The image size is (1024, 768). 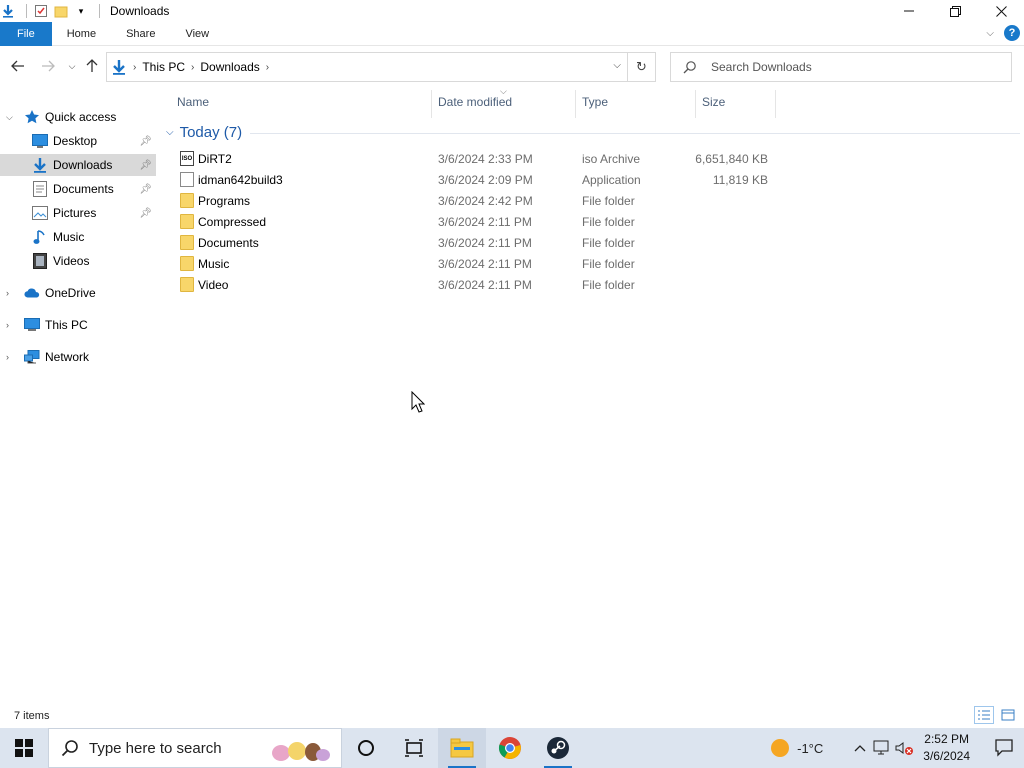 What do you see at coordinates (860, 748) in the screenshot?
I see `show-hidden-icons-chevron-icon` at bounding box center [860, 748].